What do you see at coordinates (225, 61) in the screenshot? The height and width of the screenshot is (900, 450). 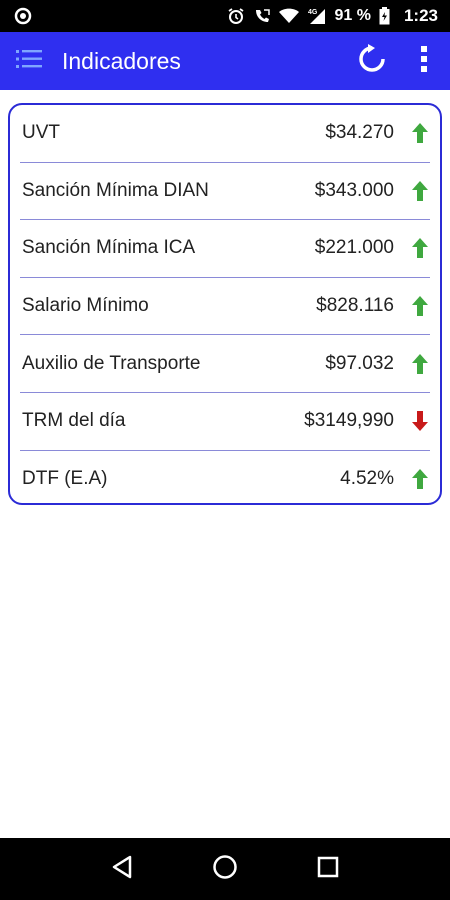 I see `app-bar: Indicadores` at bounding box center [225, 61].